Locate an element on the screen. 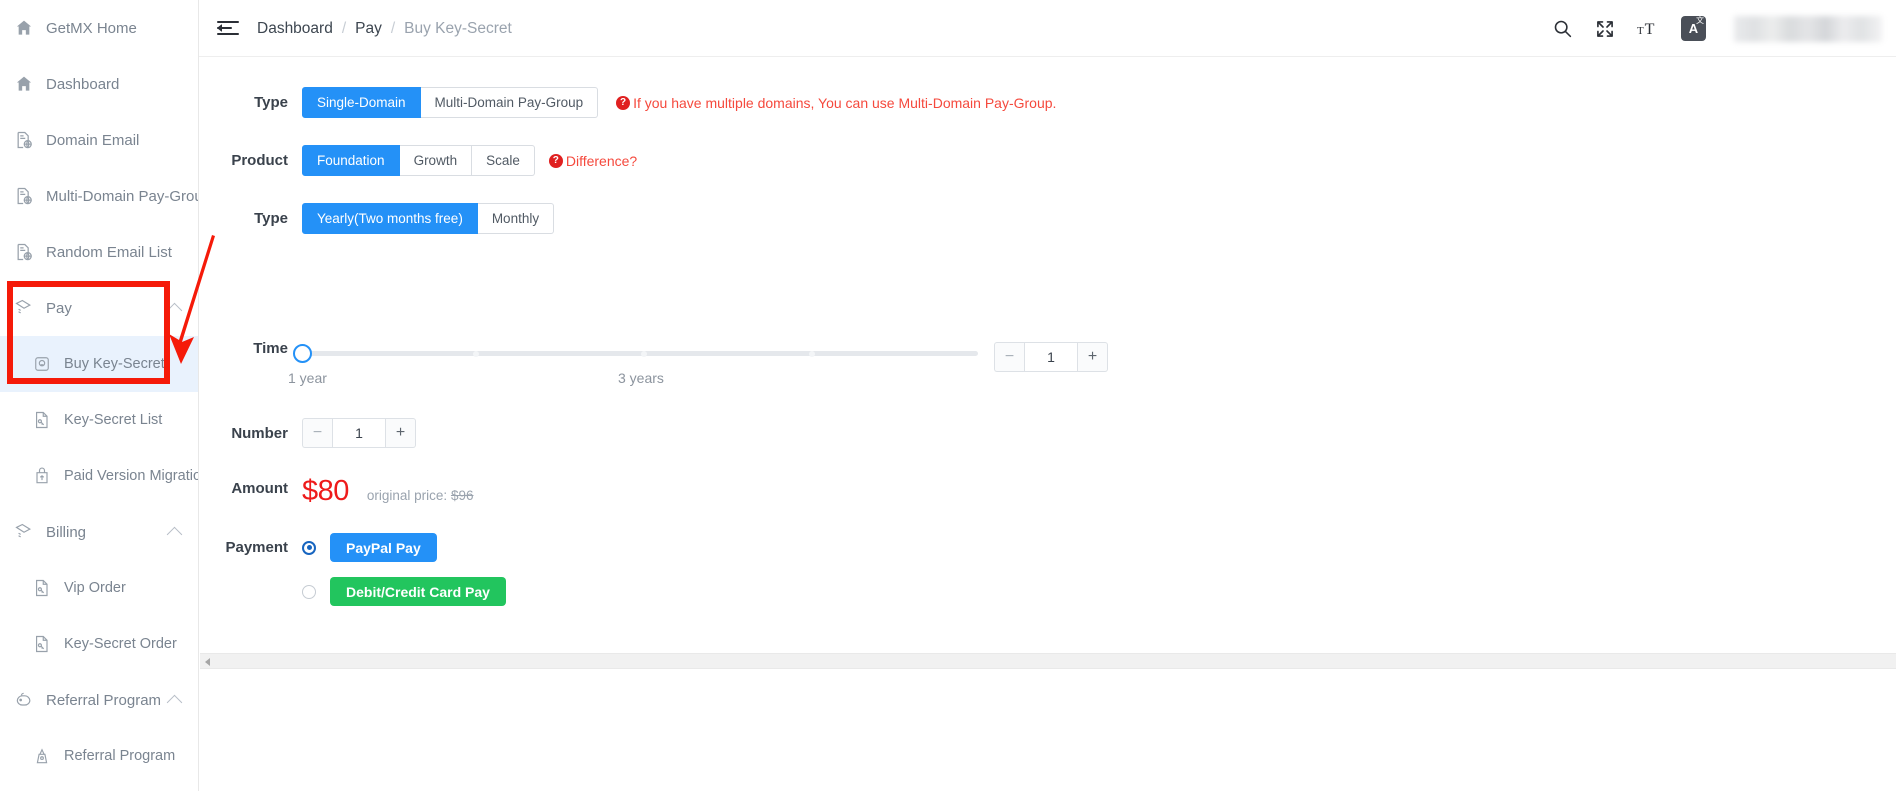 The width and height of the screenshot is (1896, 791). row-payment-card: Debit/Credit Card Pay is located at coordinates (360, 591).